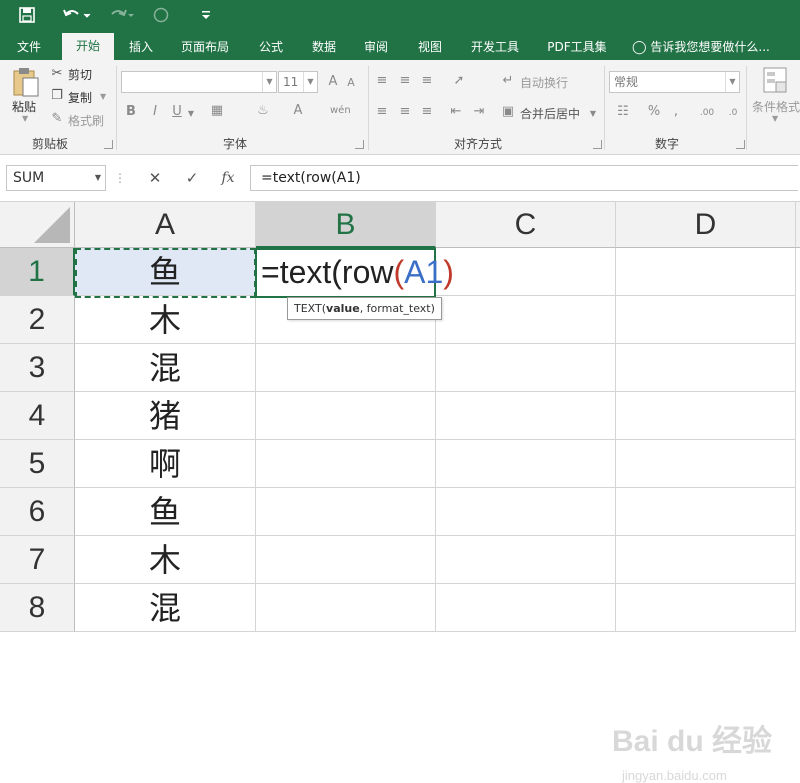 This screenshot has height=783, width=800. I want to click on comma-style-icon: ,, so click(676, 112).